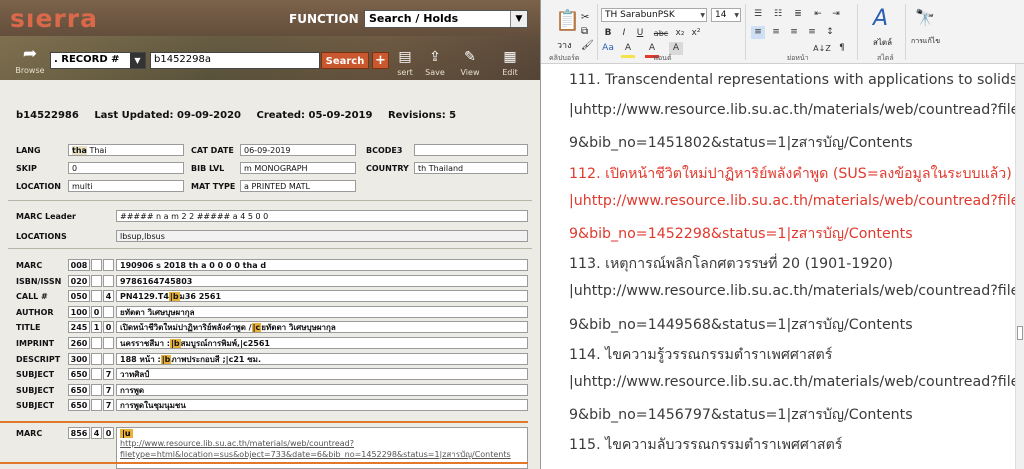  Describe the element at coordinates (322, 374) in the screenshot. I see `marc-field-value: วาทศิลป์` at that location.